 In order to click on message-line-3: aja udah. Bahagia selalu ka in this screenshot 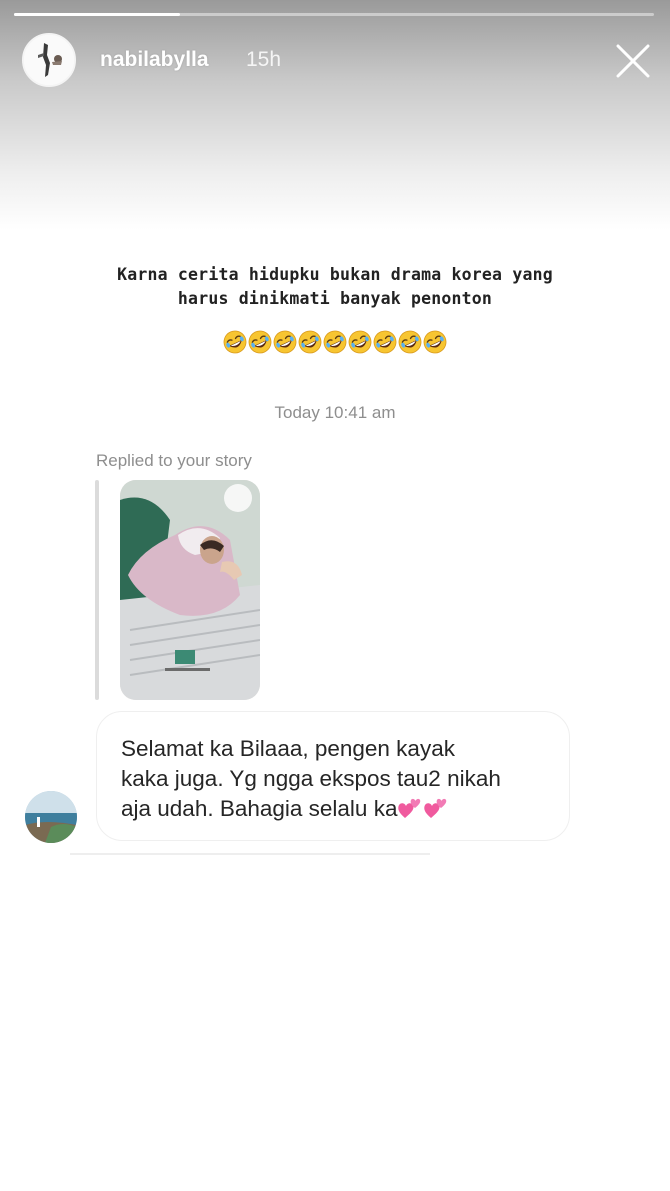, I will do `click(259, 808)`.